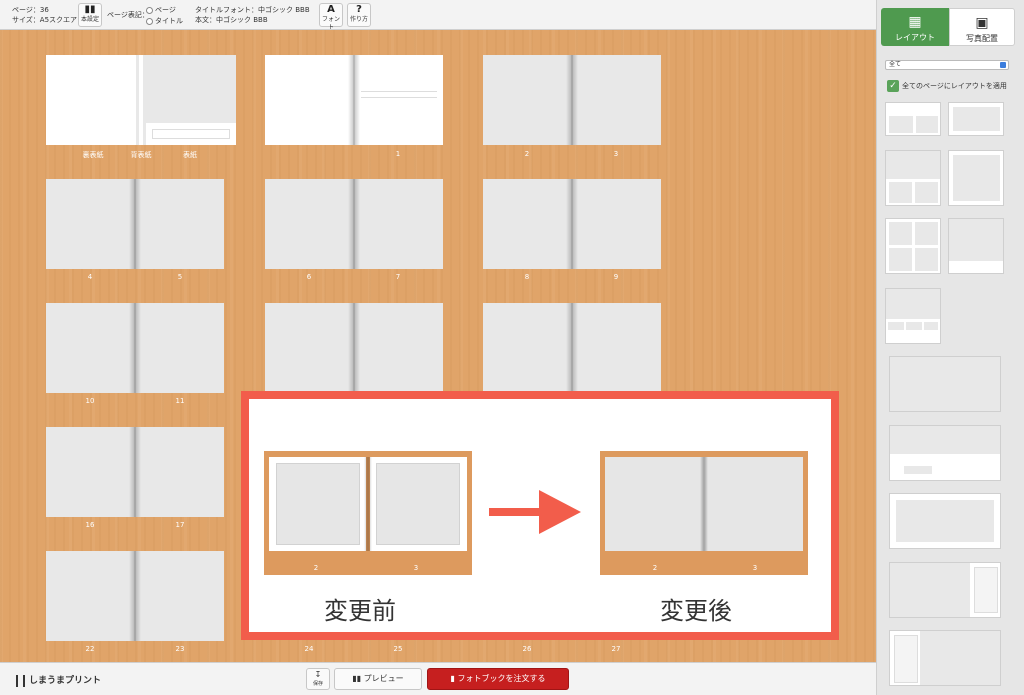 This screenshot has width=1024, height=695. What do you see at coordinates (149, 21) in the screenshot?
I see `title-checkbox` at bounding box center [149, 21].